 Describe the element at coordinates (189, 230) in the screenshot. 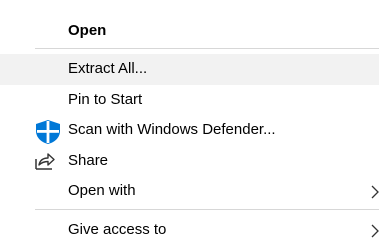

I see `menu-item-give-access: Give access to` at that location.